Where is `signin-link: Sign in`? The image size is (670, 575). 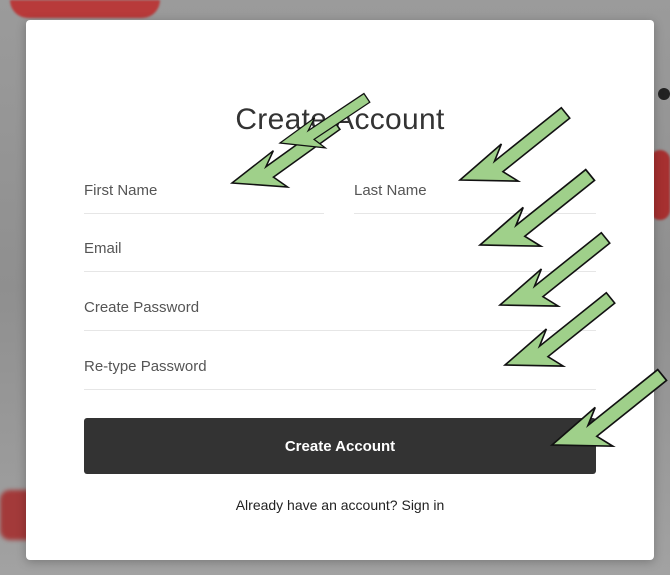
signin-link: Sign in is located at coordinates (422, 505).